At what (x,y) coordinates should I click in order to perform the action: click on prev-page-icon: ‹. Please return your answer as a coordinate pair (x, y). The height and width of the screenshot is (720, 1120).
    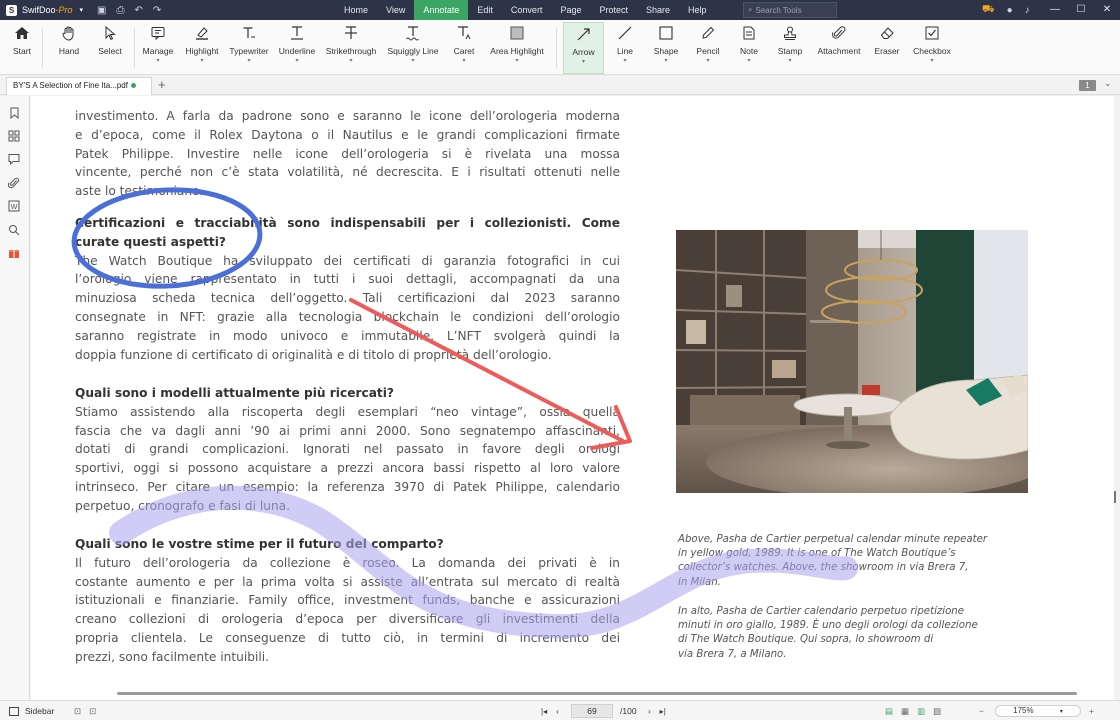
    Looking at the image, I should click on (557, 711).